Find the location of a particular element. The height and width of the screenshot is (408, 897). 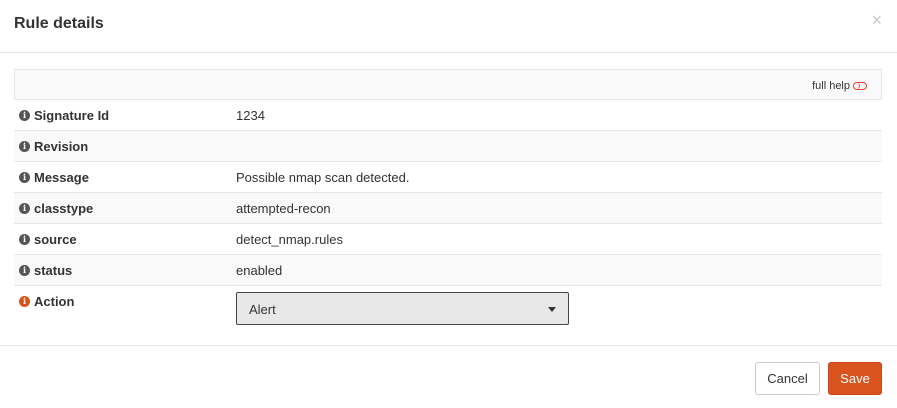

save-button: Save is located at coordinates (855, 378).